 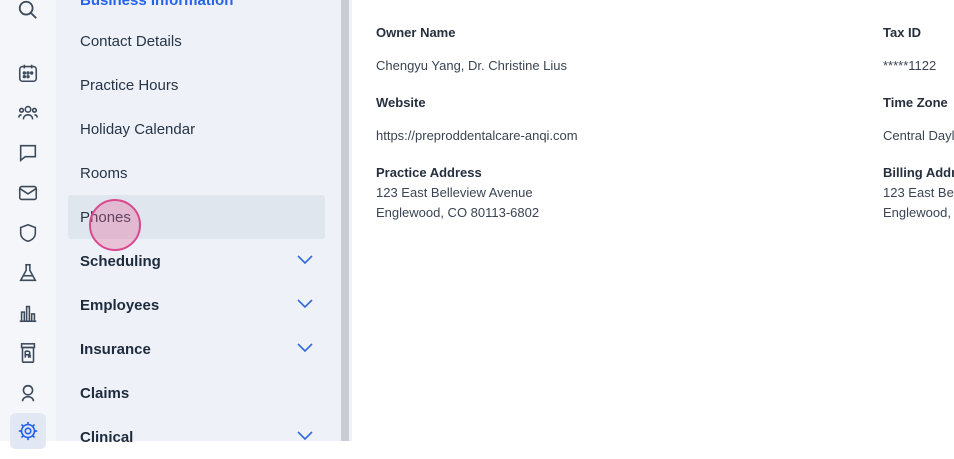 I want to click on search-icon, so click(x=28, y=14).